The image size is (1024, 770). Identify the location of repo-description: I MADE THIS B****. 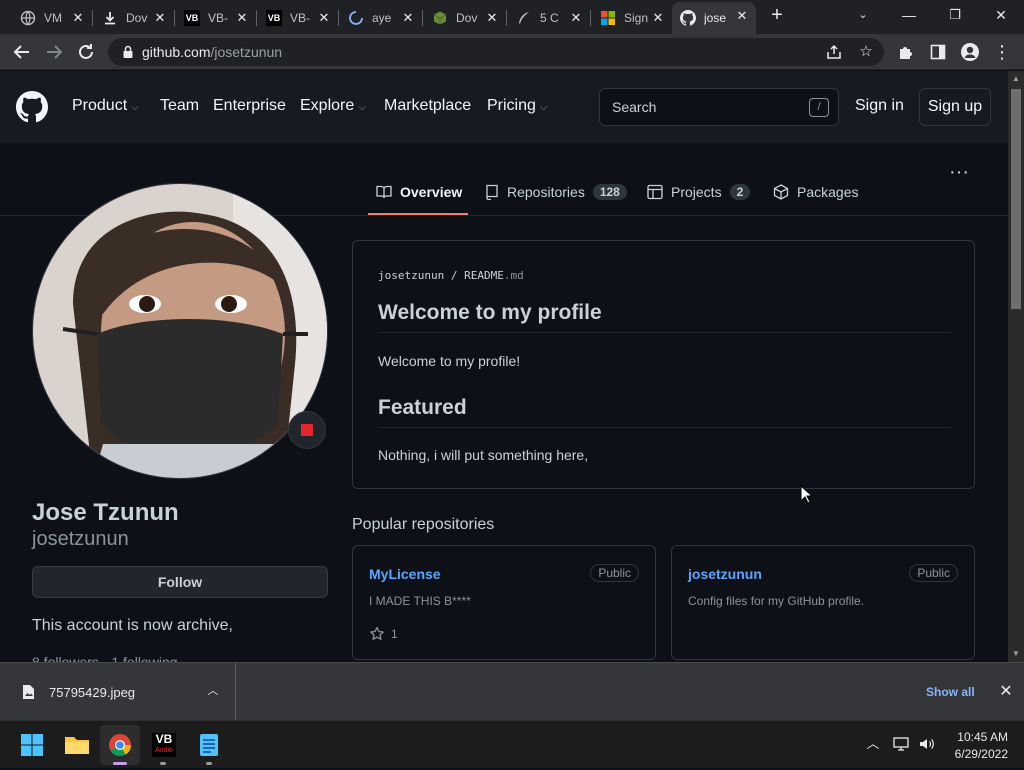
(420, 601).